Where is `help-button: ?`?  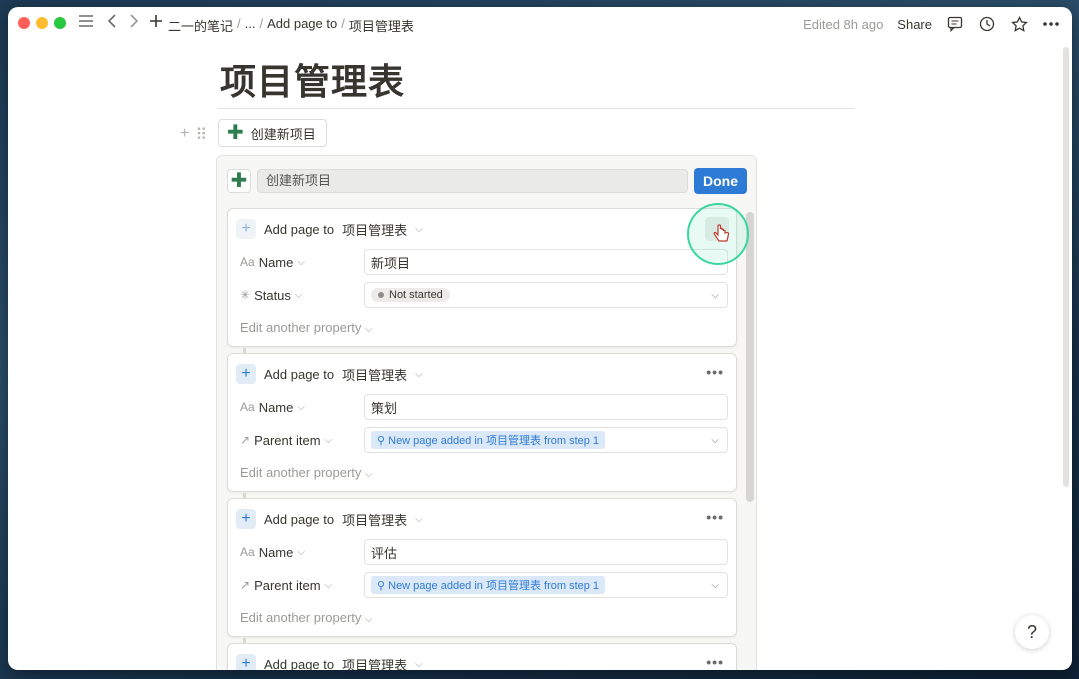
help-button: ? is located at coordinates (1032, 632).